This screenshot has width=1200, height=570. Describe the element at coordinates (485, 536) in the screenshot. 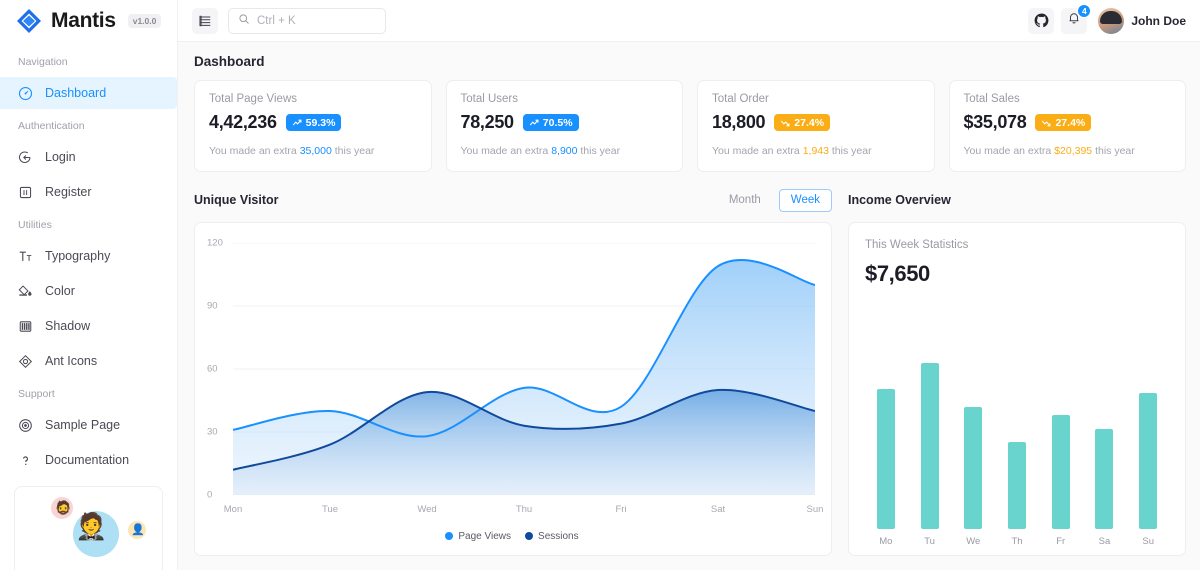

I see `legend-label: Page Views` at that location.